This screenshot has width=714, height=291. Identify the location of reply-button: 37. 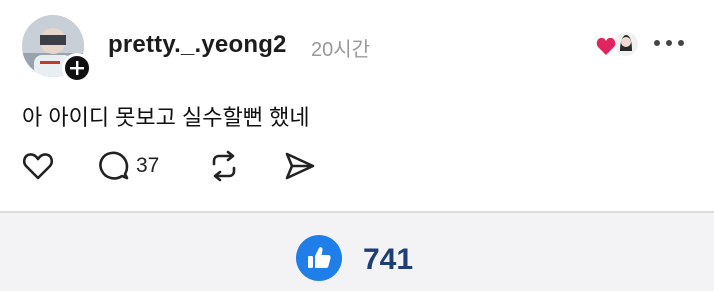
(128, 166).